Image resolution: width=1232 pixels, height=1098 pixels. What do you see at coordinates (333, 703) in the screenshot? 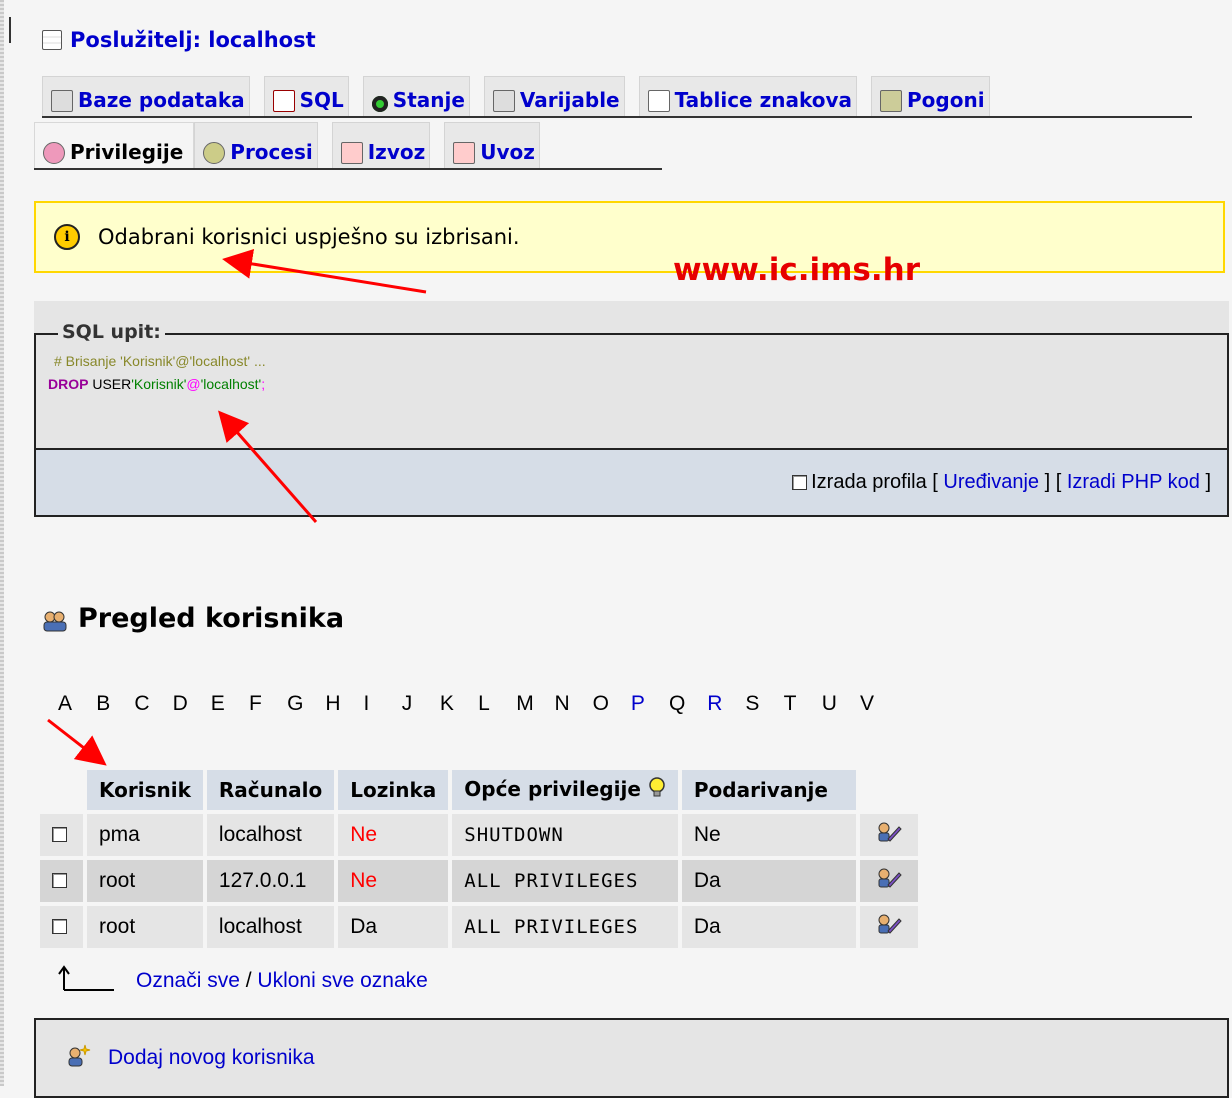
I see `alphabet-letter-h: H` at bounding box center [333, 703].